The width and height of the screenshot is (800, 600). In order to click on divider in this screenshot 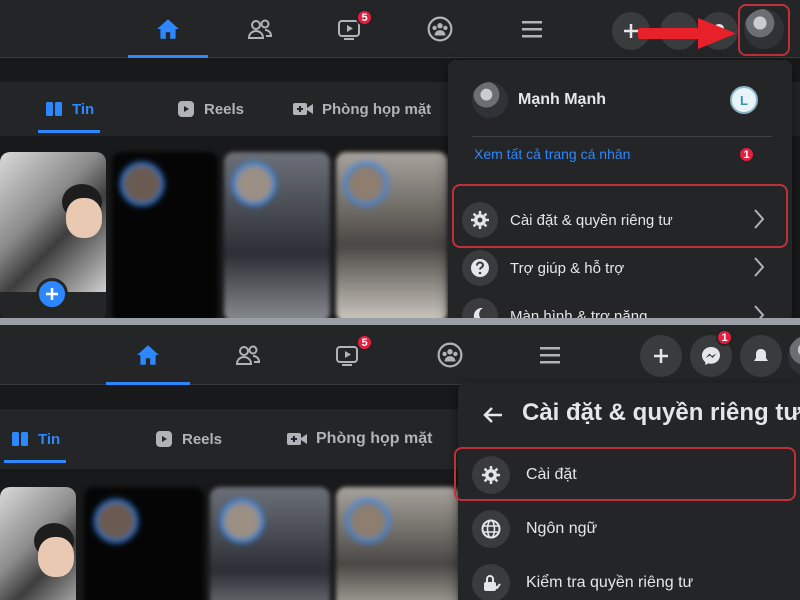, I will do `click(622, 136)`.